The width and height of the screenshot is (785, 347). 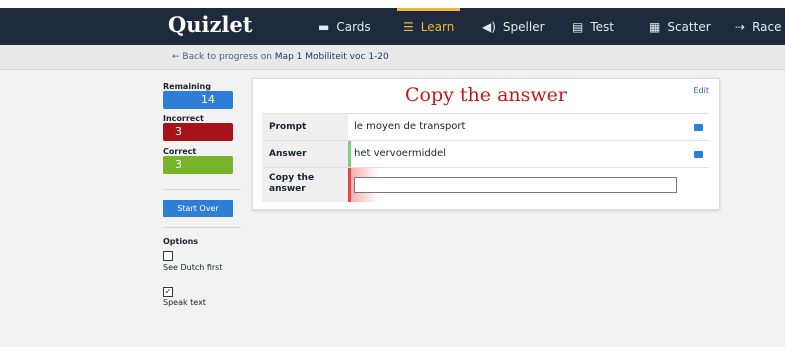 What do you see at coordinates (331, 57) in the screenshot?
I see `set-name: Map 1 Mobiliteit voc 1-20` at bounding box center [331, 57].